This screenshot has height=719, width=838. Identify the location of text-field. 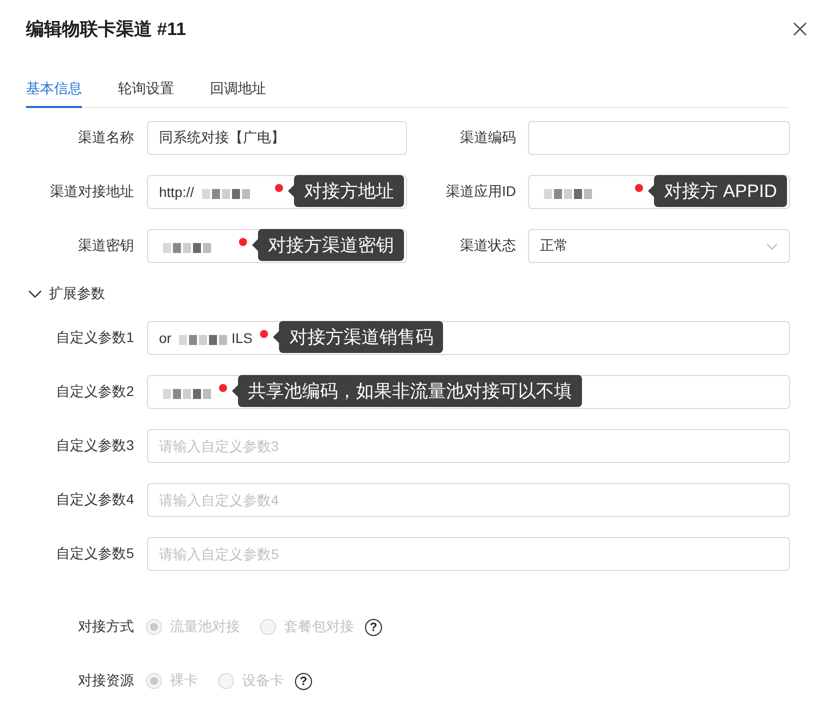
(659, 138).